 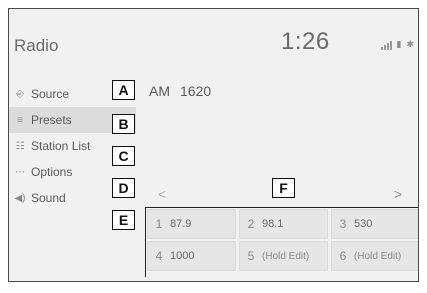 I want to click on preset-value: 98.1, so click(x=273, y=224).